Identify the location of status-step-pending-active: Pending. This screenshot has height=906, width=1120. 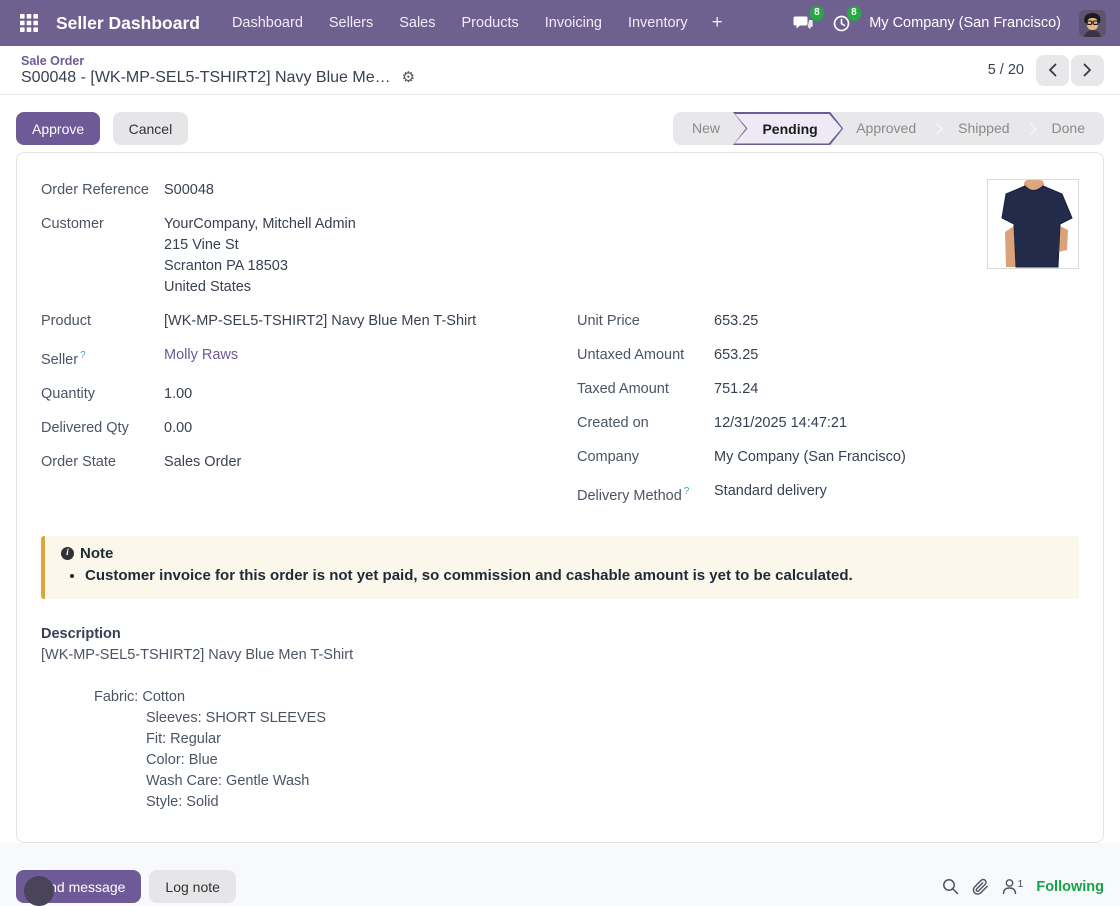
(788, 128).